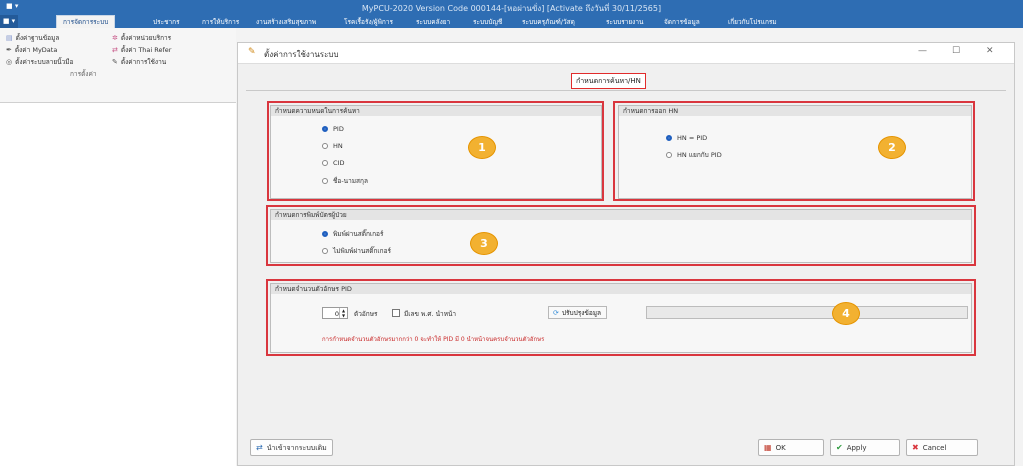  What do you see at coordinates (807, 312) in the screenshot?
I see `pid-progress-field` at bounding box center [807, 312].